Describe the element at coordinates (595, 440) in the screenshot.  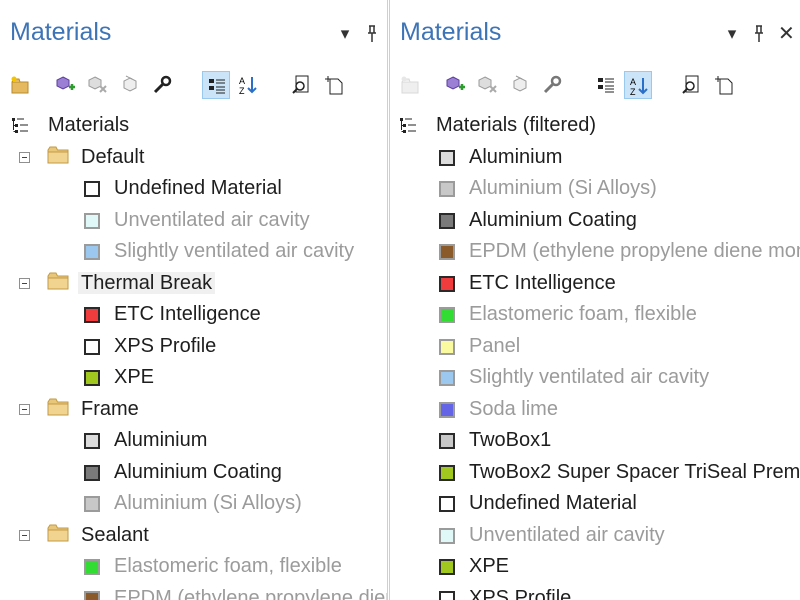
I see `material-item: TwoBox1` at that location.